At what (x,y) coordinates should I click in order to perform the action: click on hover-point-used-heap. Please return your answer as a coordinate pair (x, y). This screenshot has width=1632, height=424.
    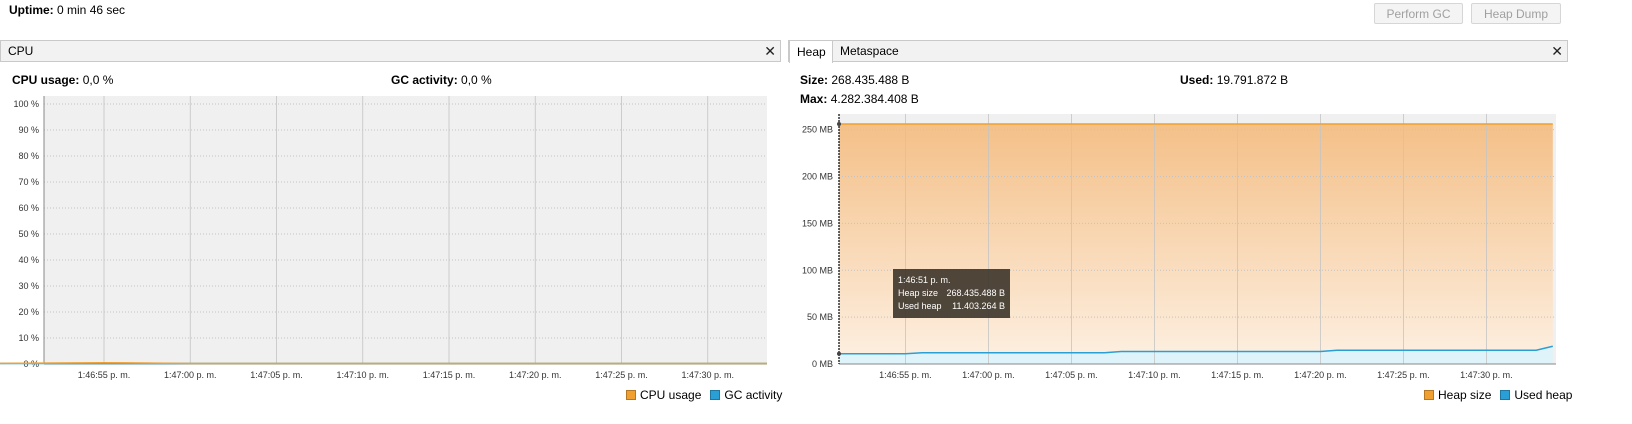
    Looking at the image, I should click on (839, 353).